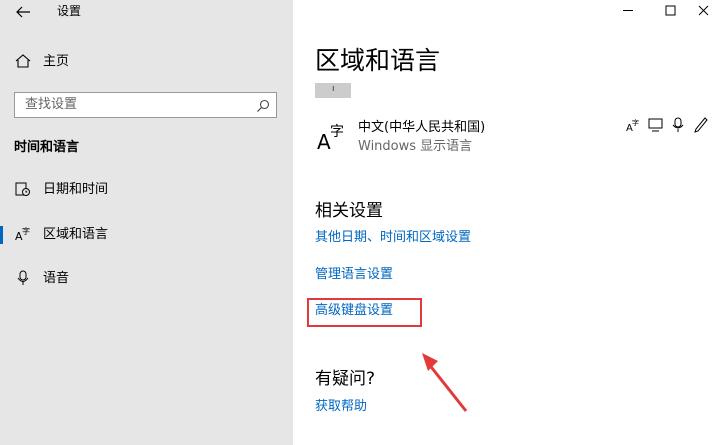  What do you see at coordinates (23, 189) in the screenshot?
I see `calendar-clock-icon` at bounding box center [23, 189].